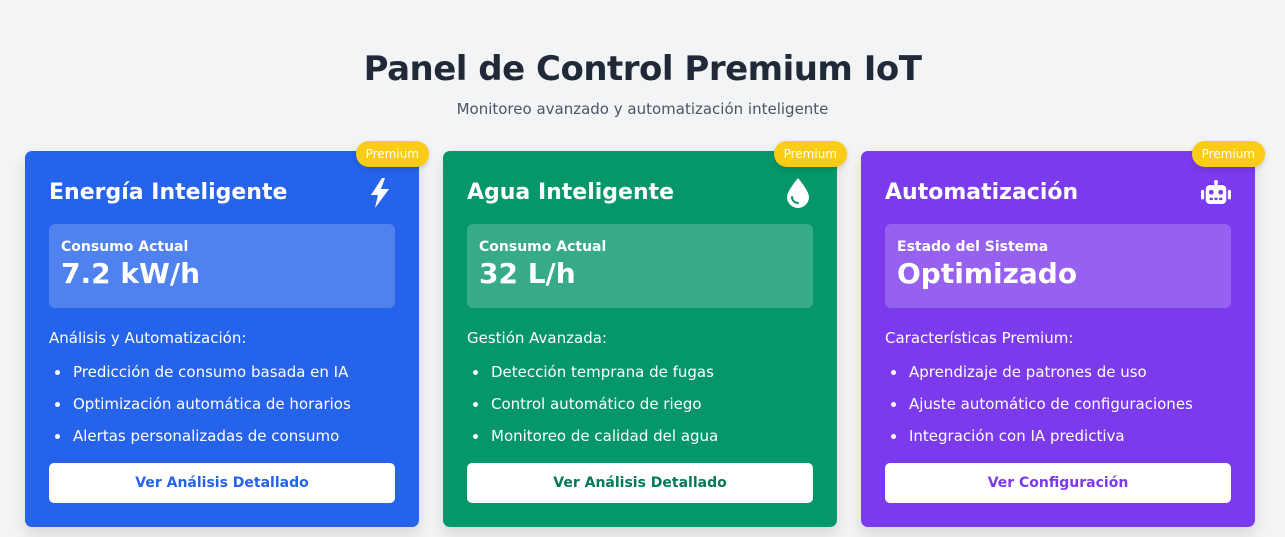  I want to click on feature-item: Optimización automática de horarios, so click(222, 404).